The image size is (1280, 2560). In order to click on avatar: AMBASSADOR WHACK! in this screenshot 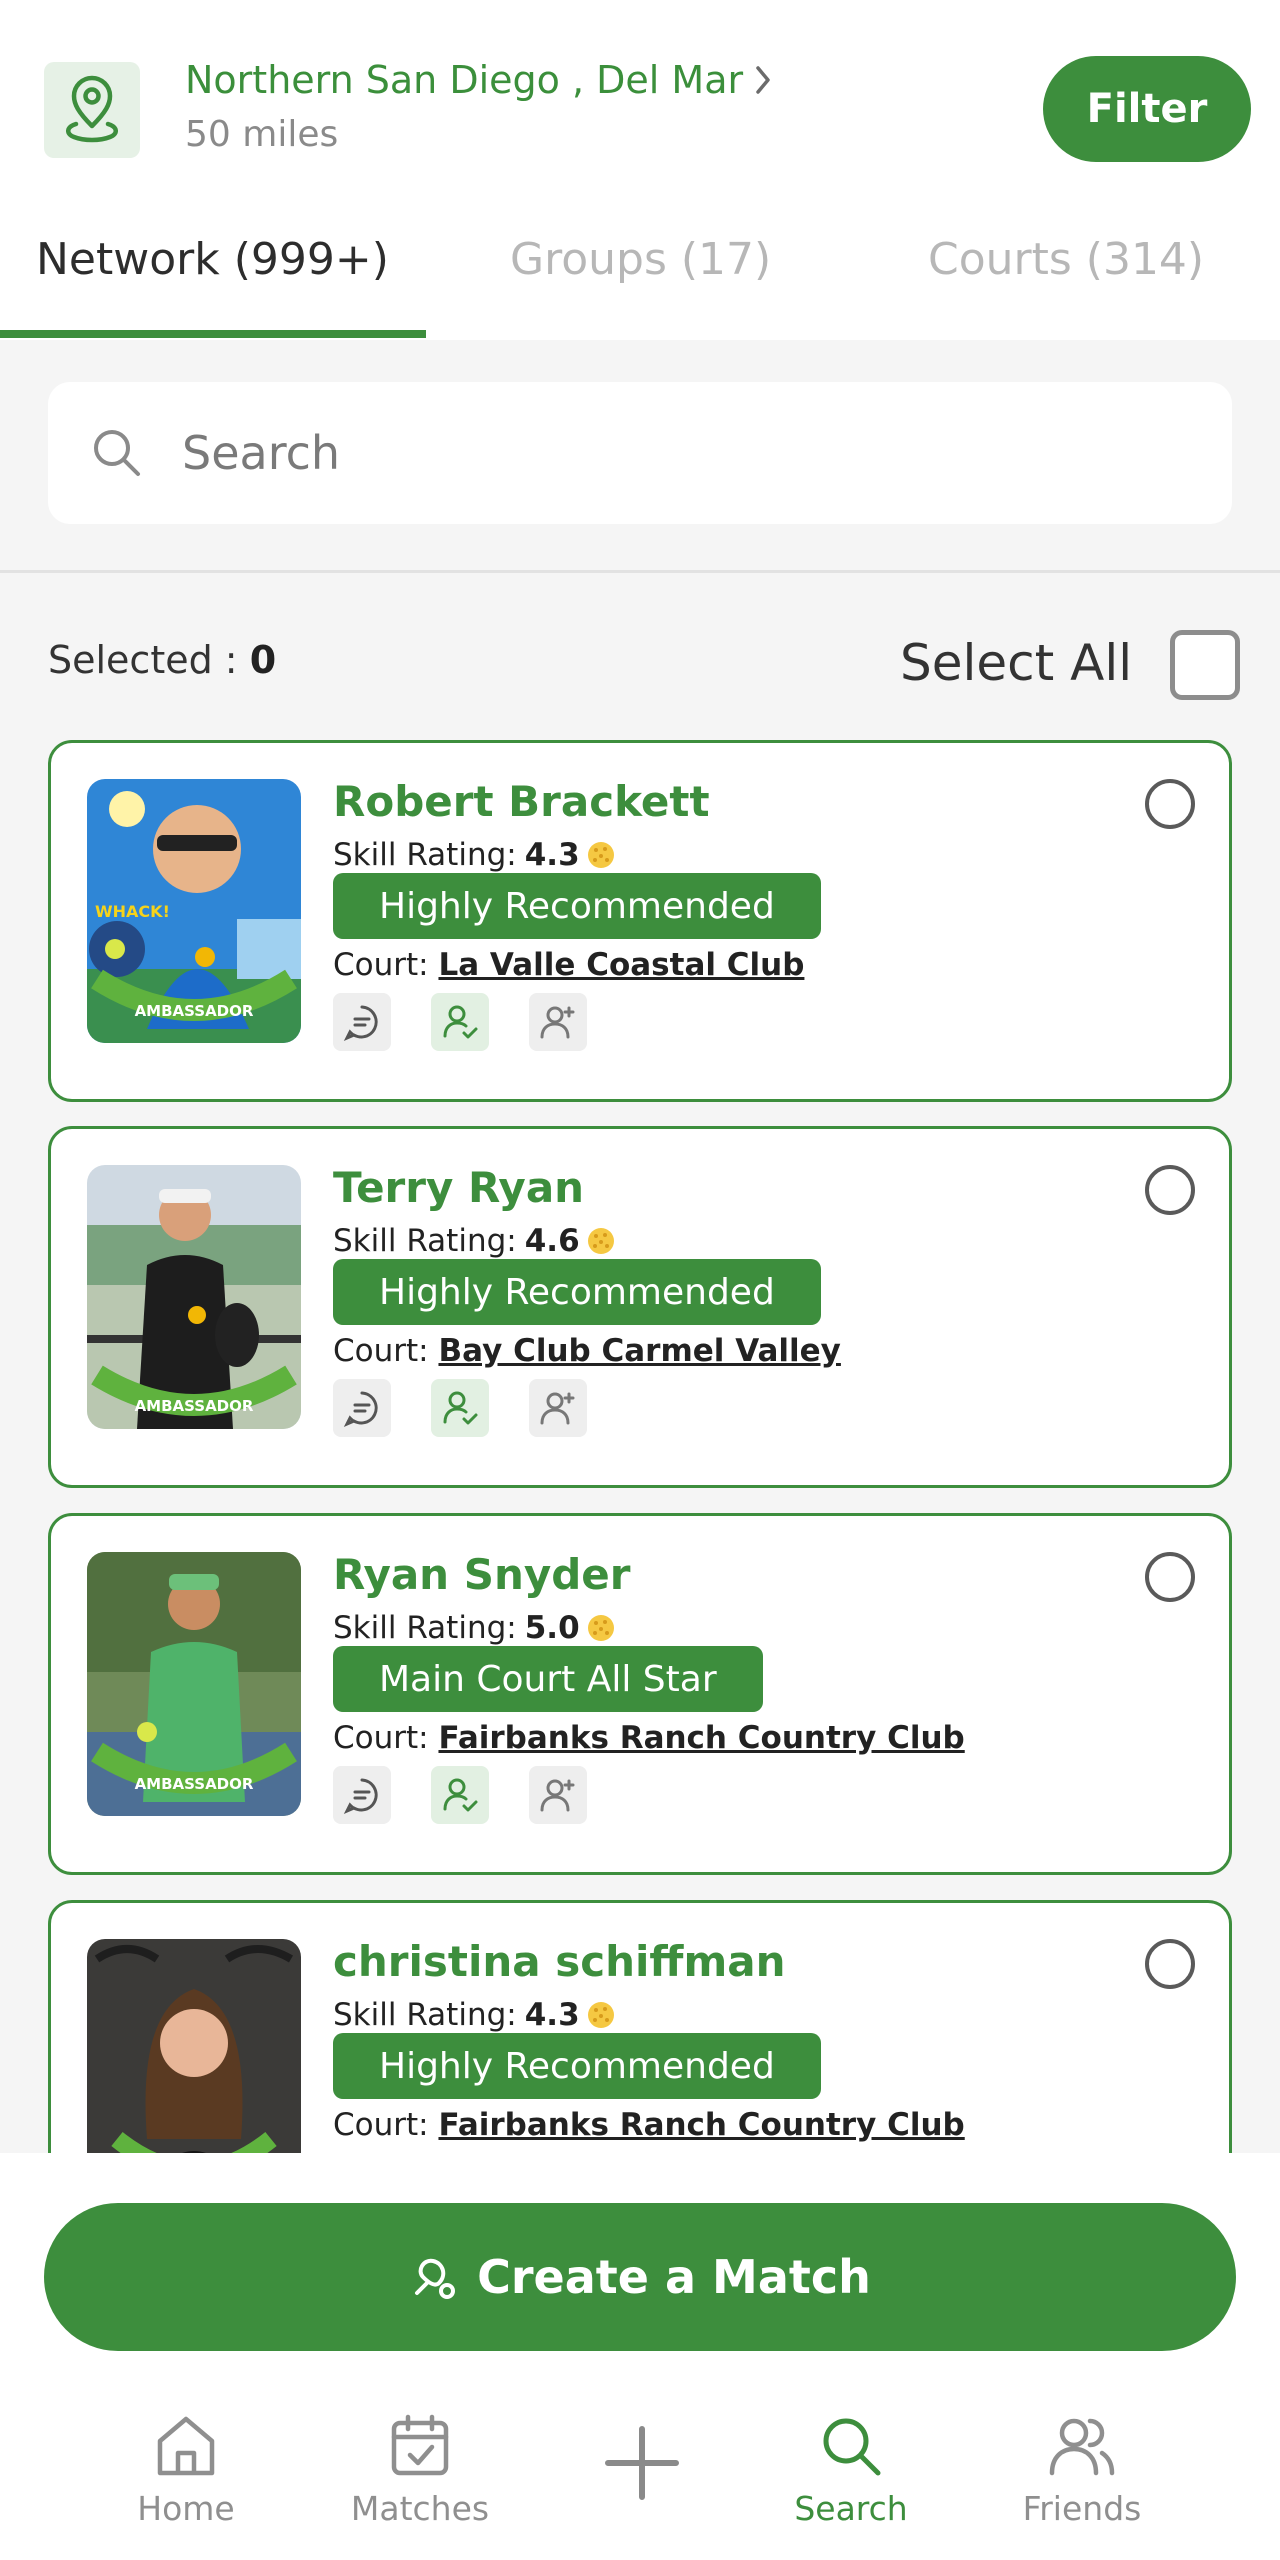, I will do `click(194, 911)`.